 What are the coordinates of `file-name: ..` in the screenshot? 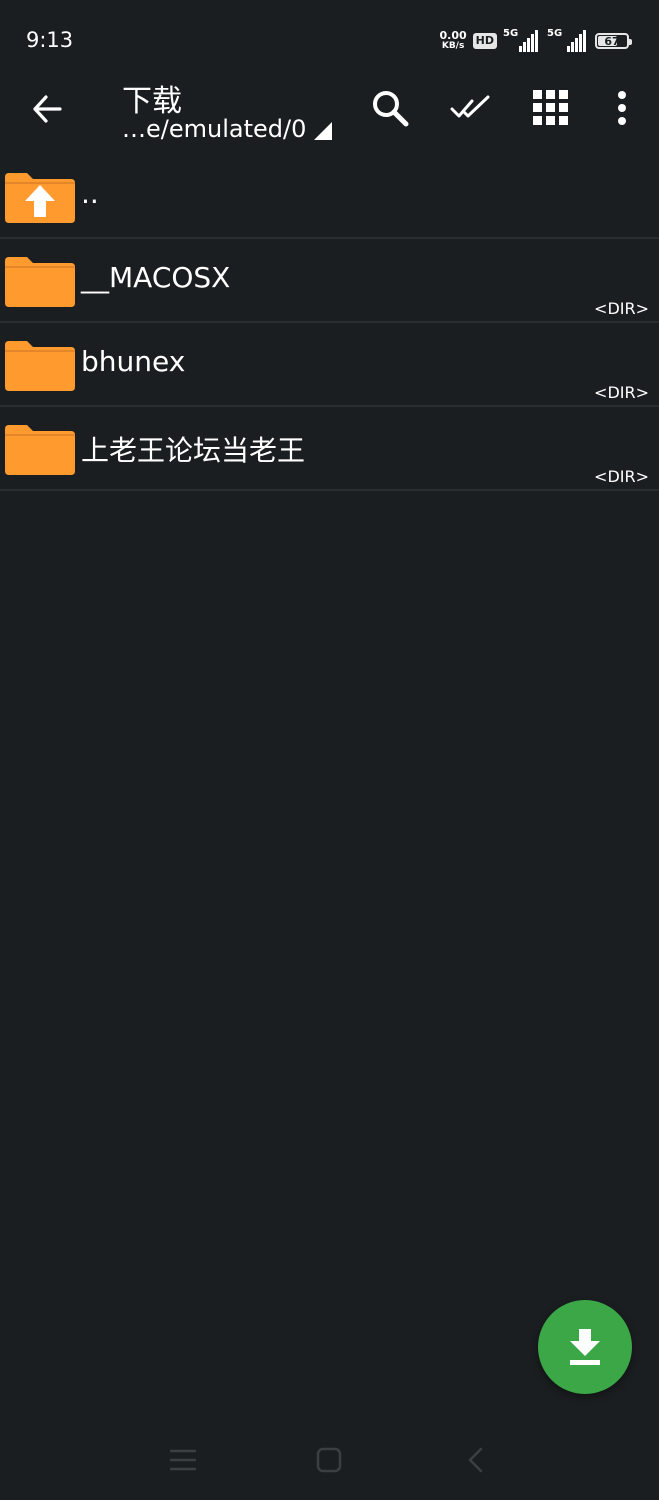 It's located at (90, 193).